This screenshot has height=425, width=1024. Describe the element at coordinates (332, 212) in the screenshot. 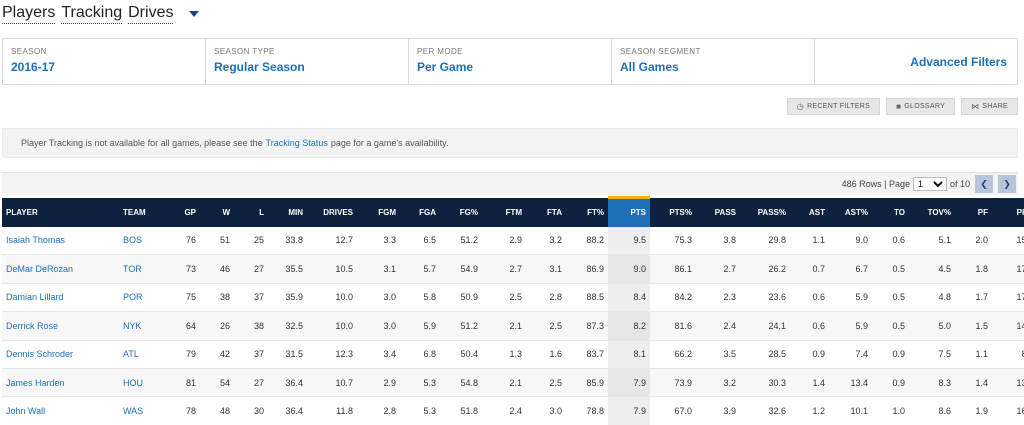

I see `column-header-drives: DRIVES` at that location.